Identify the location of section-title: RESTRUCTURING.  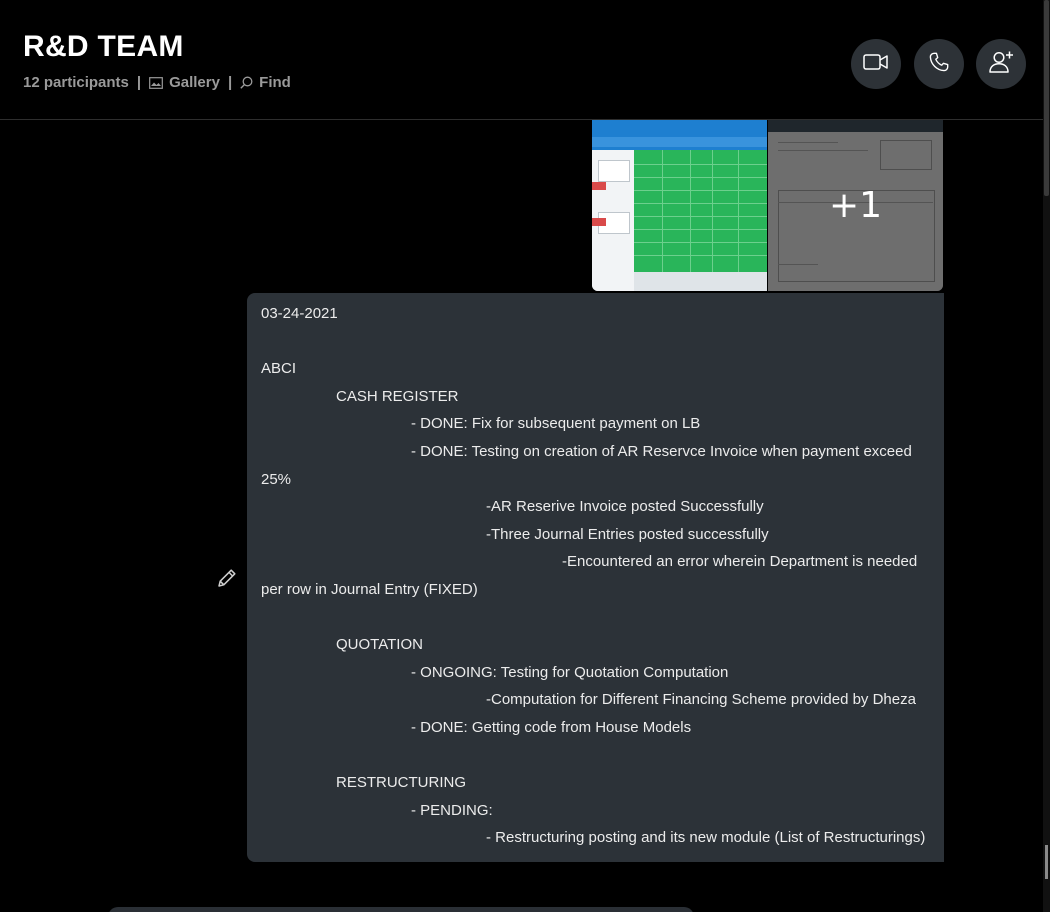
(401, 783).